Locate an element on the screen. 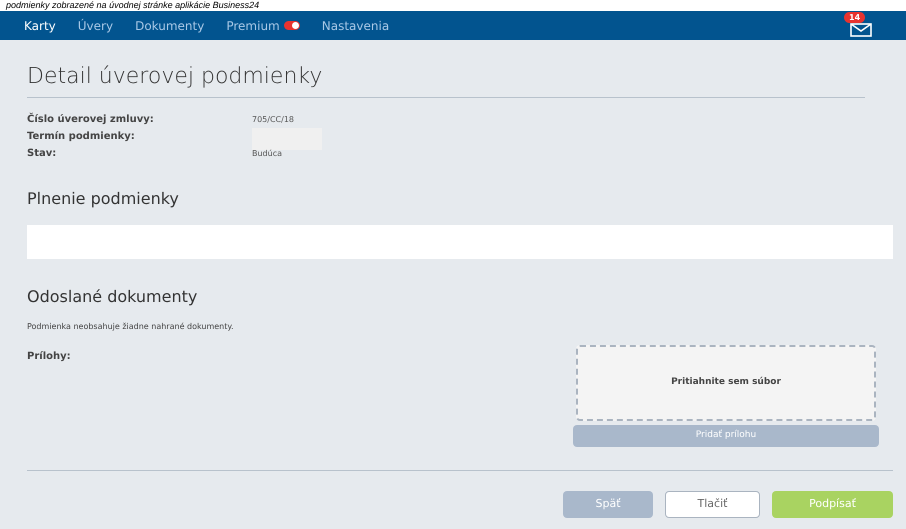  info-text: Podmienka neobsahuje žiadne nahrané dokumenty. is located at coordinates (131, 327).